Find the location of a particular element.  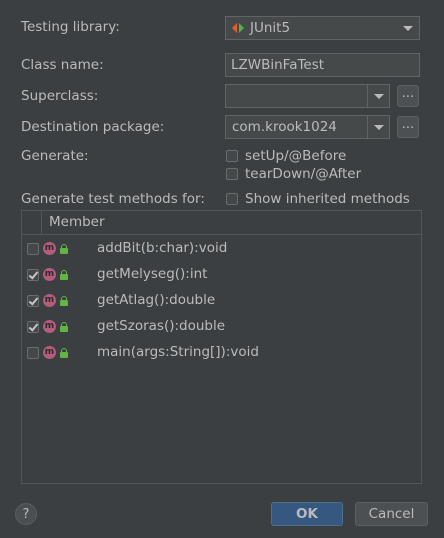

testing-library-label: Testing library: is located at coordinates (70, 27).